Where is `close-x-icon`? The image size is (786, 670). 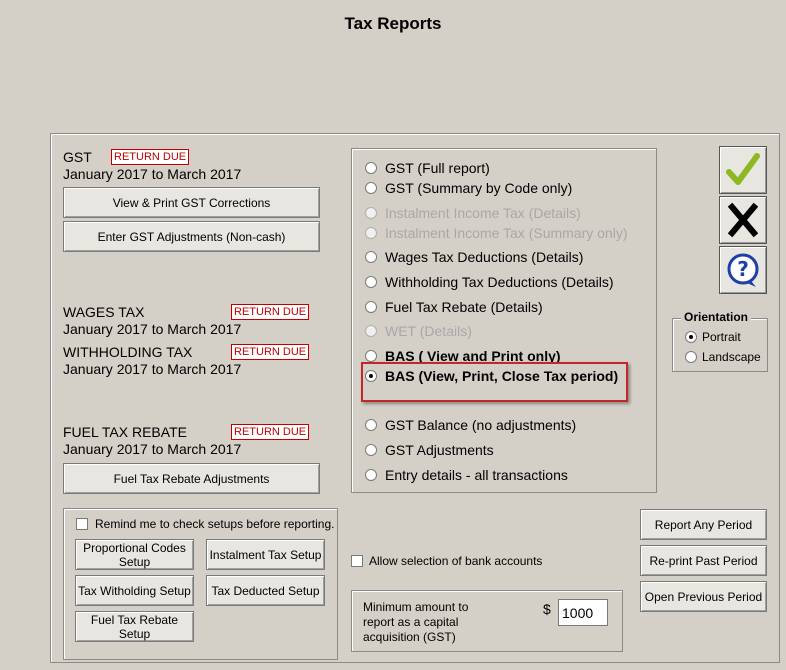
close-x-icon is located at coordinates (743, 220).